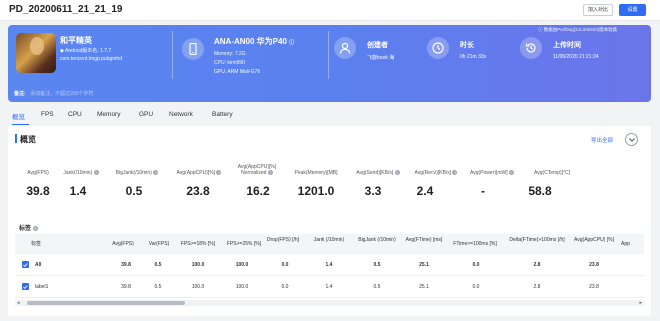 The height and width of the screenshot is (321, 660). I want to click on column-header: Avg(FTime) [ms], so click(424, 240).